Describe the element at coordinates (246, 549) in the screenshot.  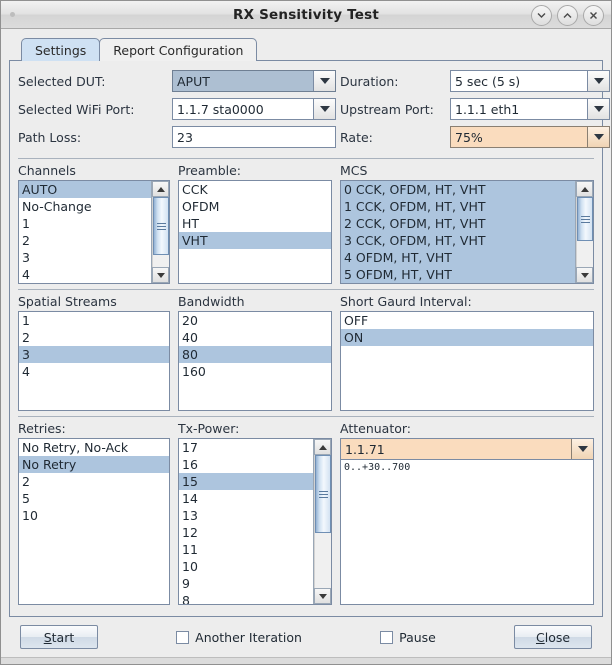
I see `list-item: 11` at that location.